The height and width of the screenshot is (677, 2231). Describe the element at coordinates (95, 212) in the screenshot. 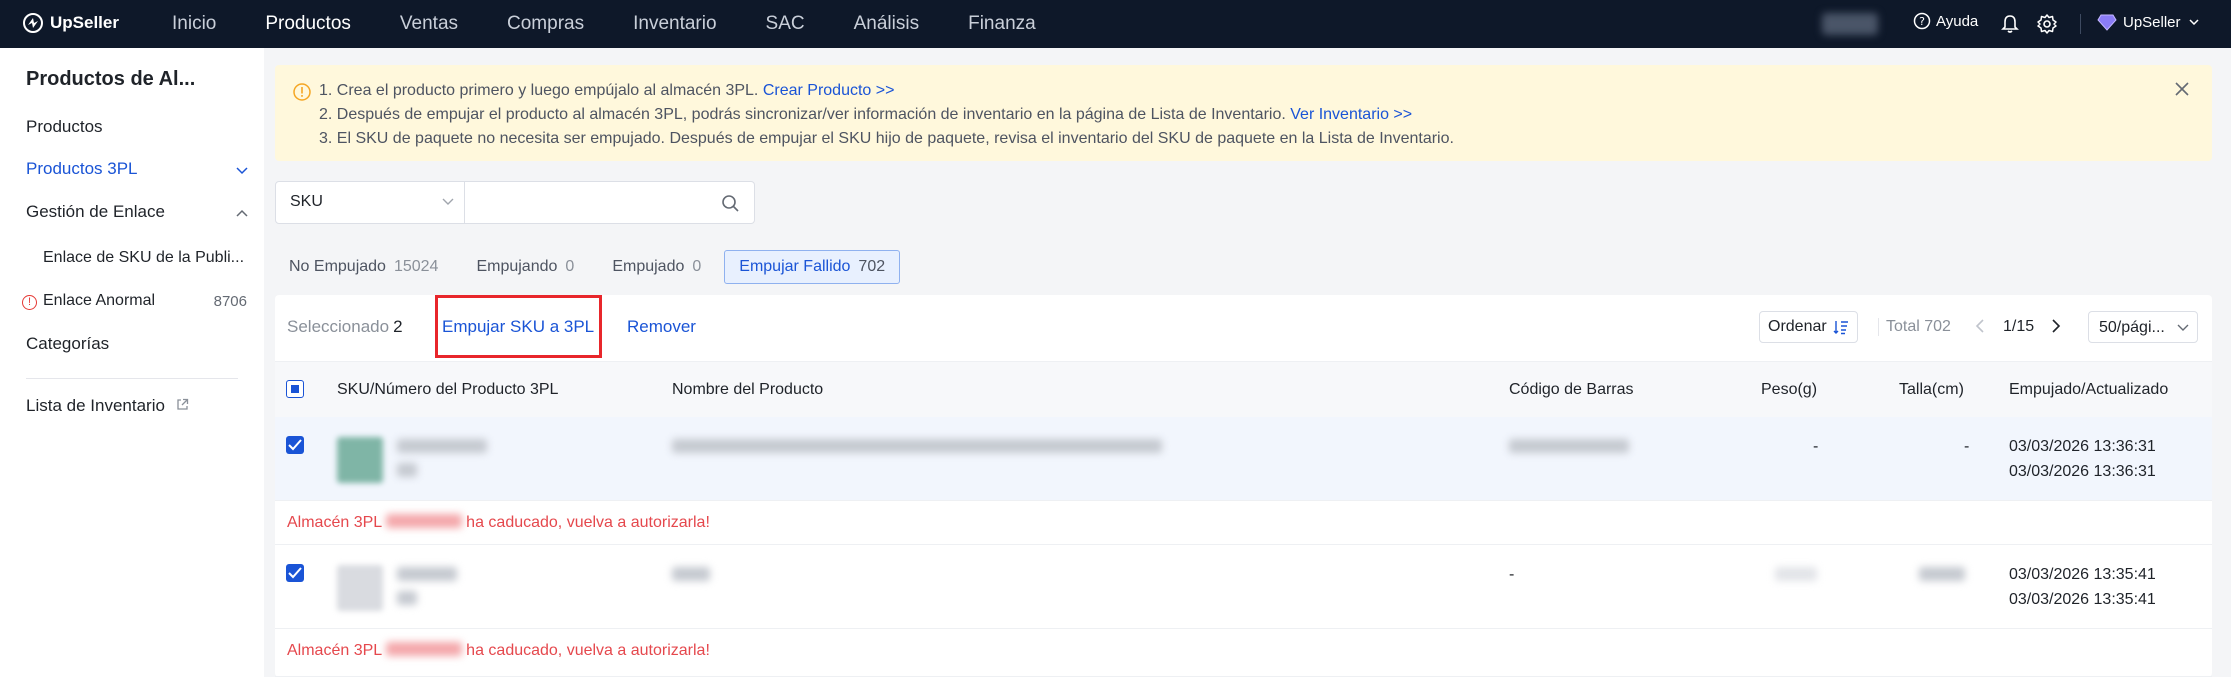

I see `sidebar-item-gestion-enlace: Gestión de Enlace` at that location.